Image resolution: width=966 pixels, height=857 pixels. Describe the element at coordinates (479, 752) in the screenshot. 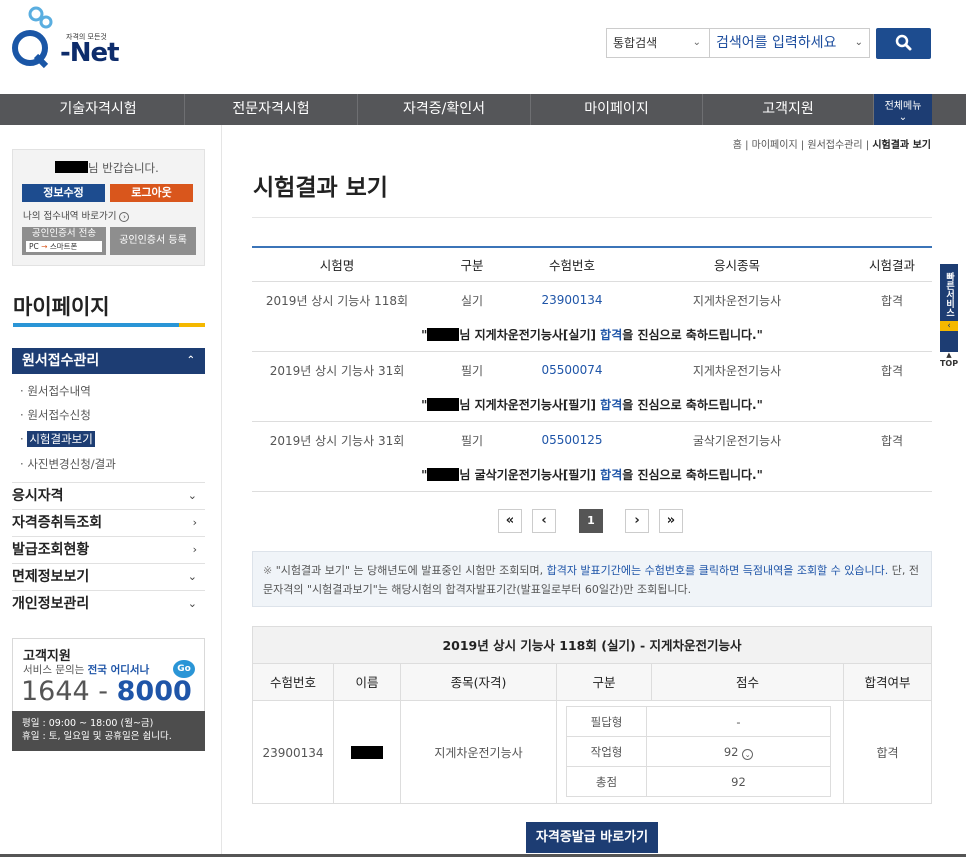

I see `detail-subject: 지게차운전기능사` at that location.